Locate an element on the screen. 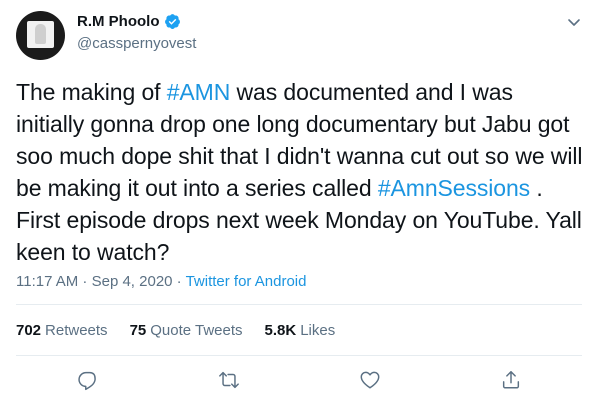  avatar is located at coordinates (40, 35).